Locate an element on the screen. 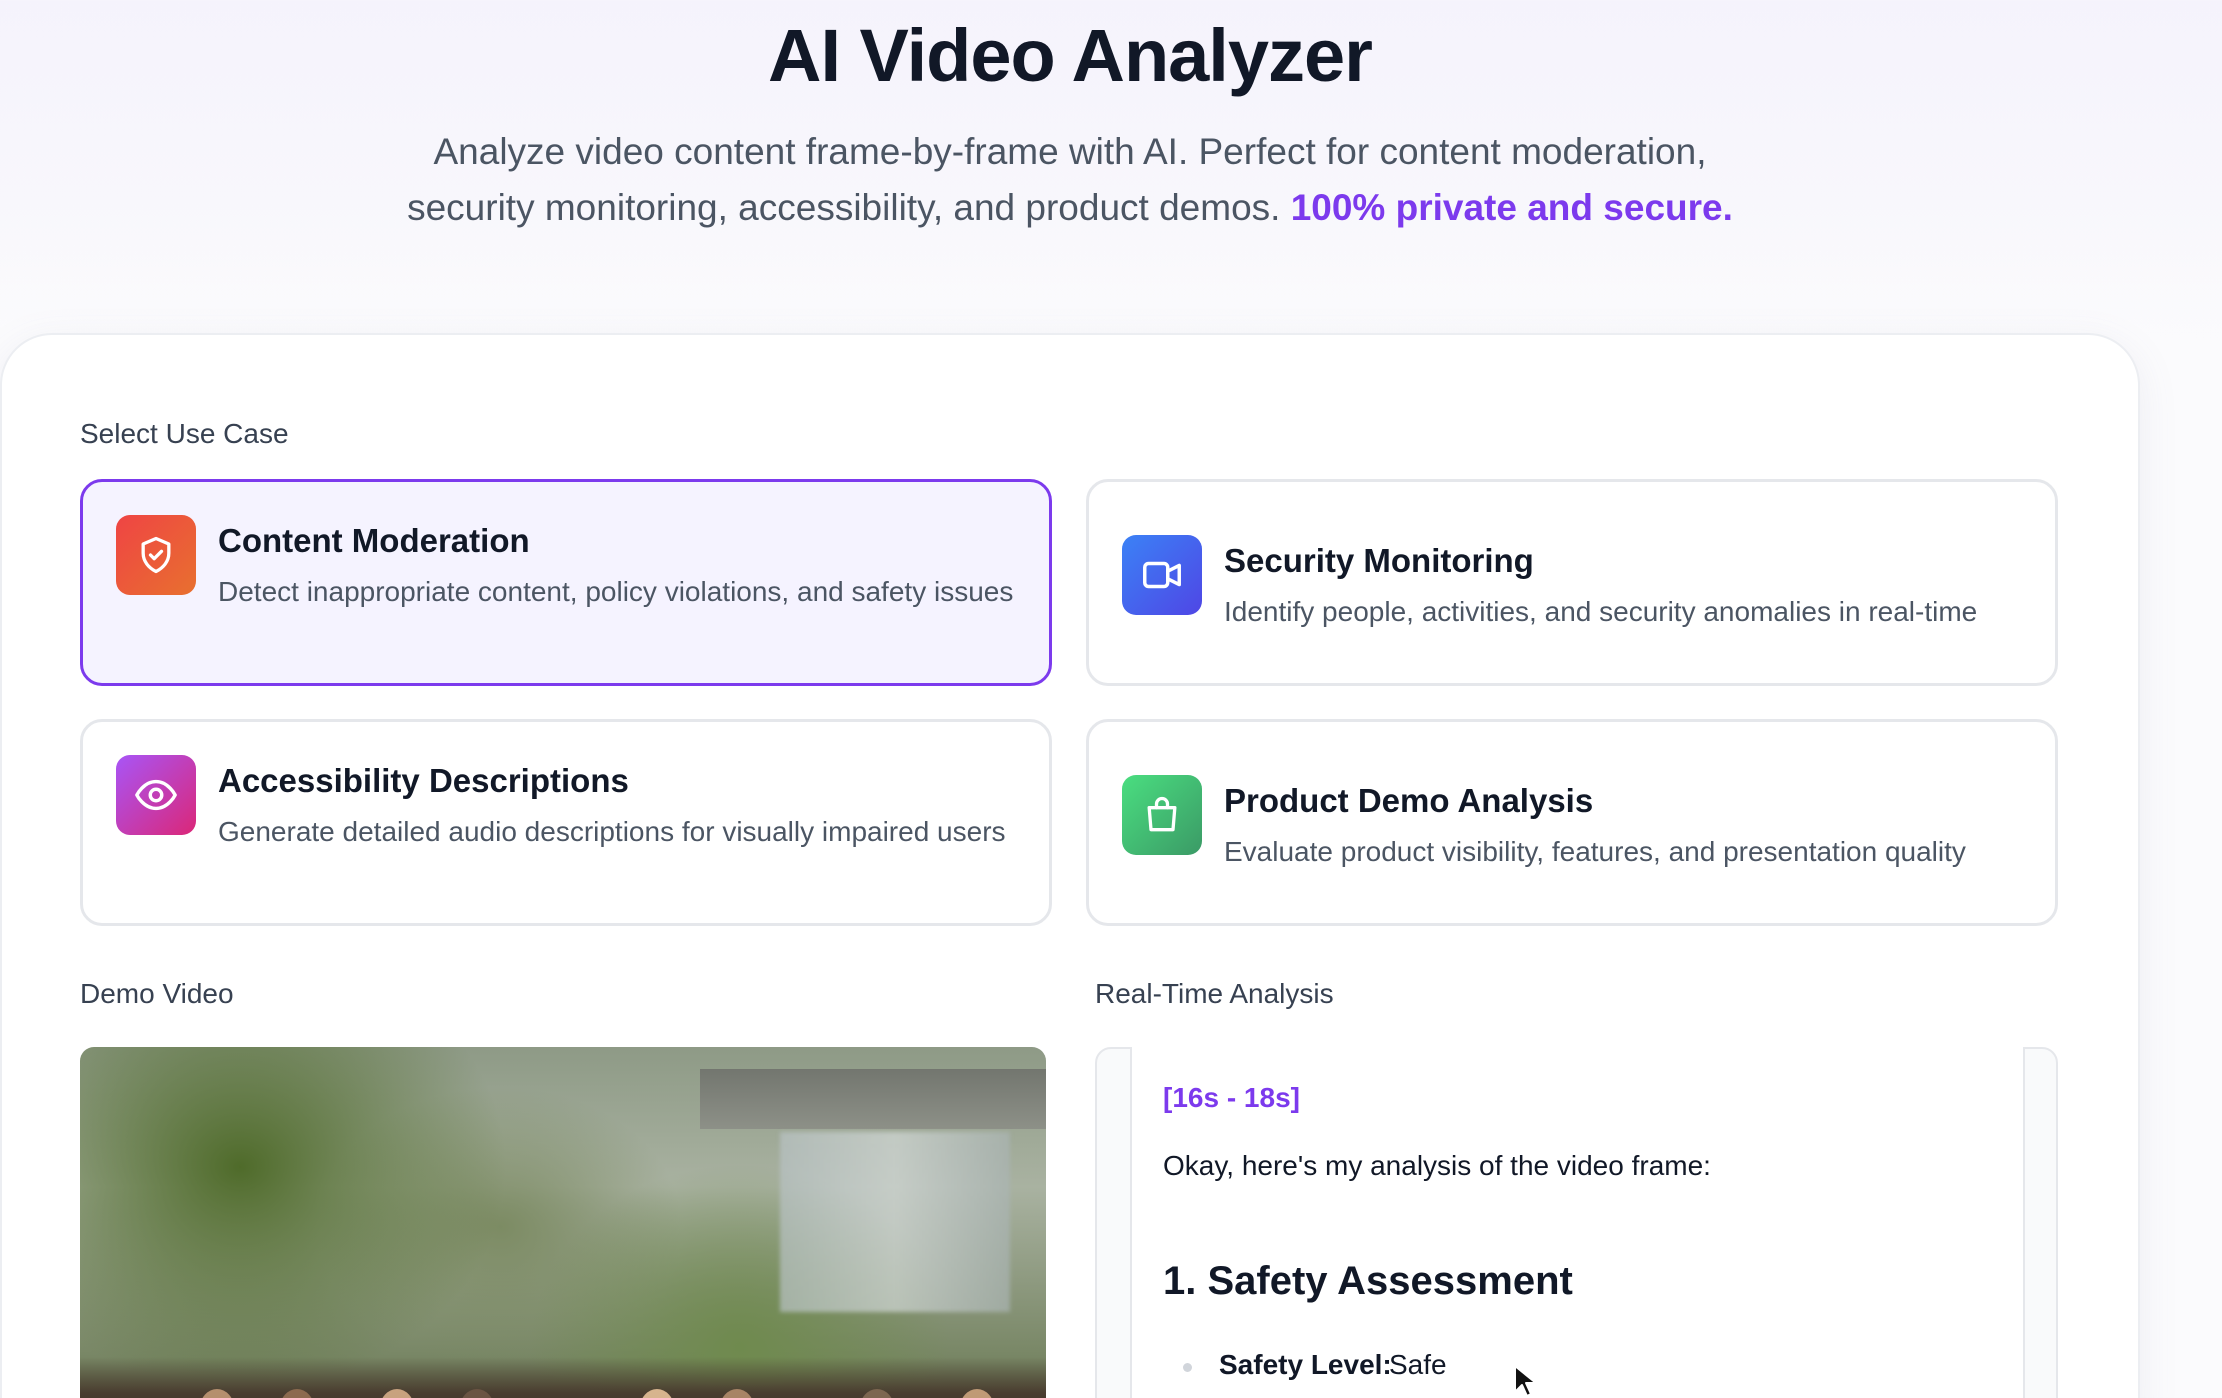 The width and height of the screenshot is (2222, 1398). privacy-highlight: 100% private and secure. is located at coordinates (1511, 207).